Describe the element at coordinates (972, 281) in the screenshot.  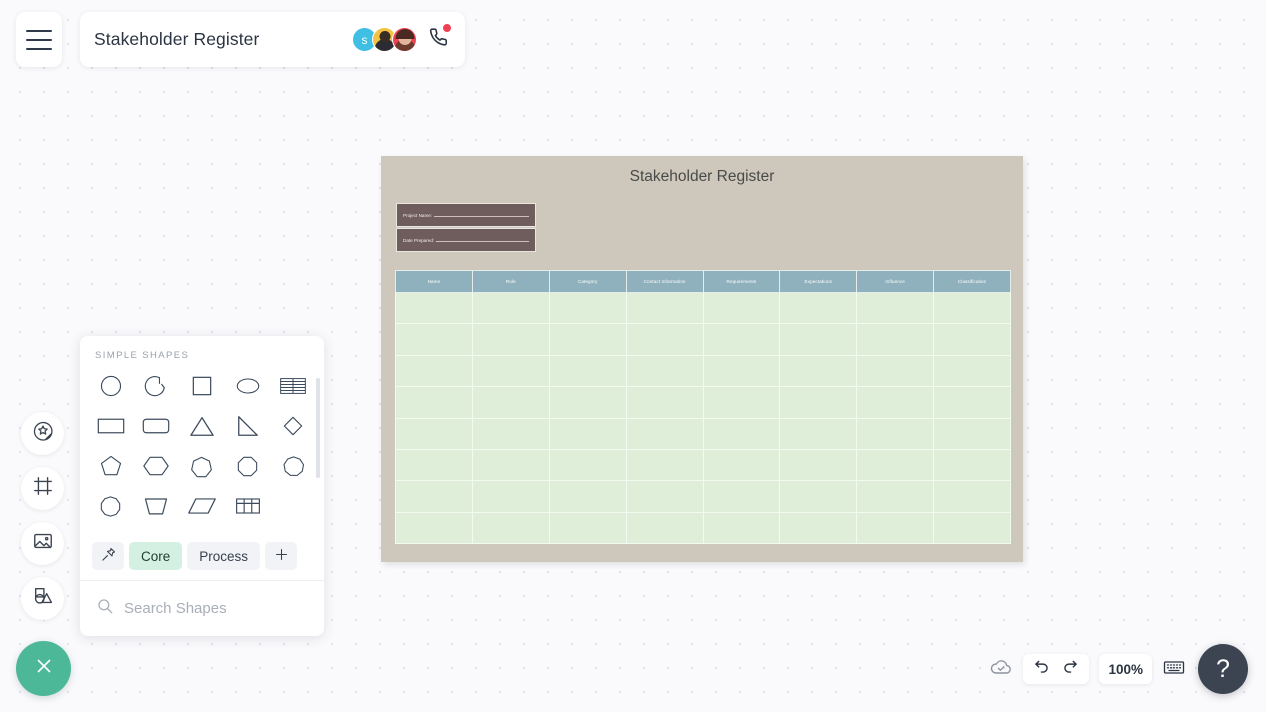
I see `column-header-classification: Classification` at that location.